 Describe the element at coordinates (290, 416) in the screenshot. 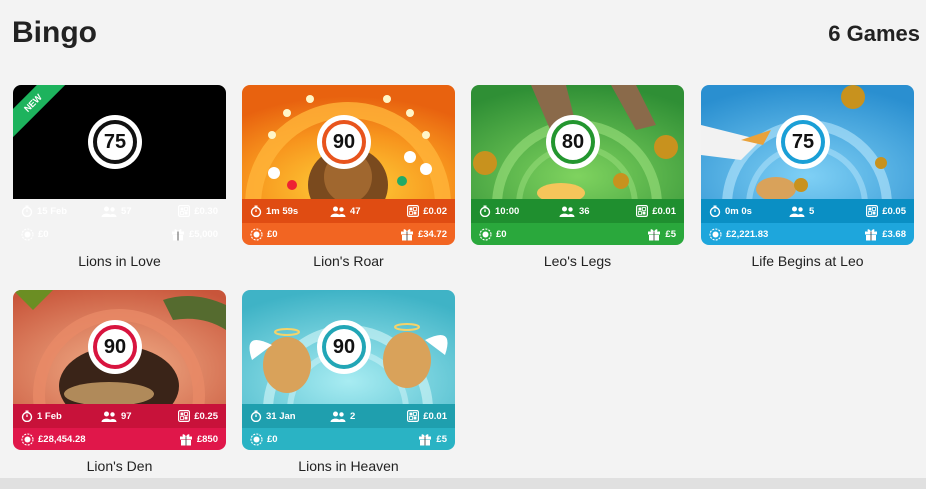

I see `start-time: 31 Jan` at that location.